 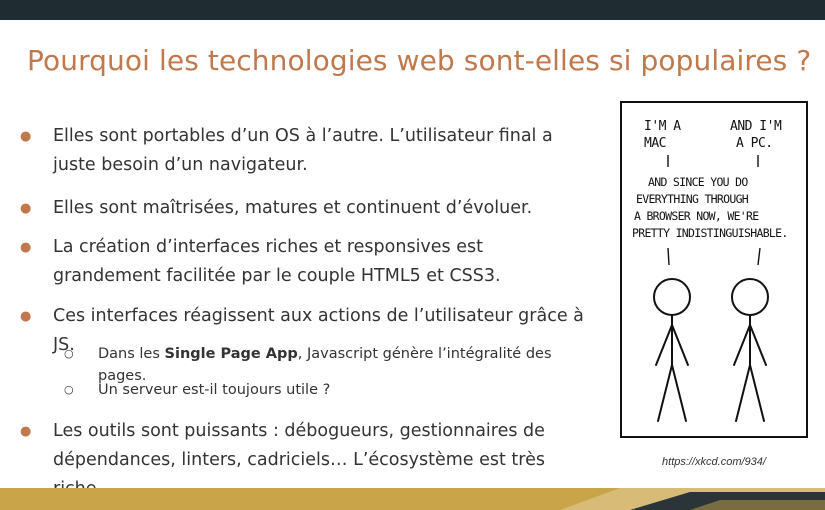 What do you see at coordinates (231, 354) in the screenshot?
I see `sub-bullet-bold: Single Page App` at bounding box center [231, 354].